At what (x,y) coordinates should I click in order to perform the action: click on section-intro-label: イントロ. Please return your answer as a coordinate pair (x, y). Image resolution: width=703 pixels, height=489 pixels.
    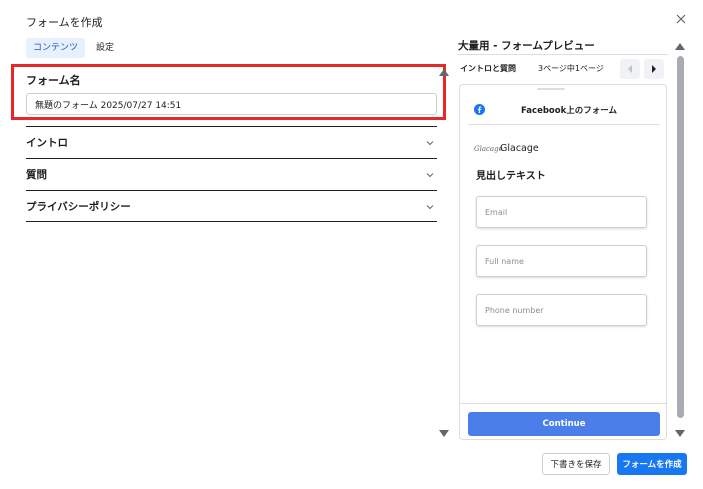
    Looking at the image, I should click on (47, 143).